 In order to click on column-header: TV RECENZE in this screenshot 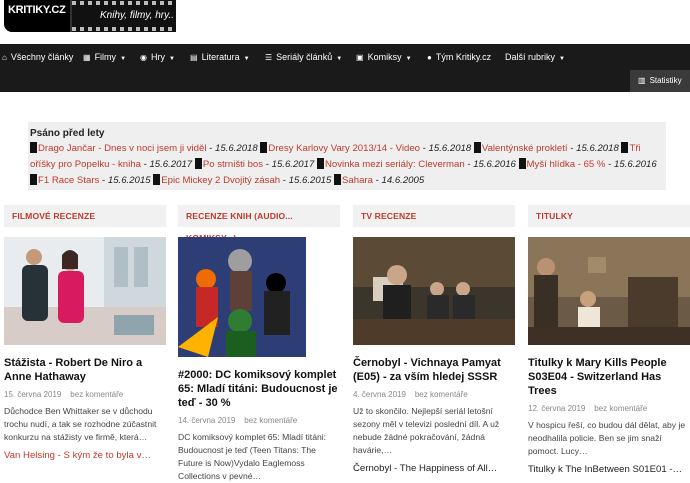, I will do `click(434, 216)`.